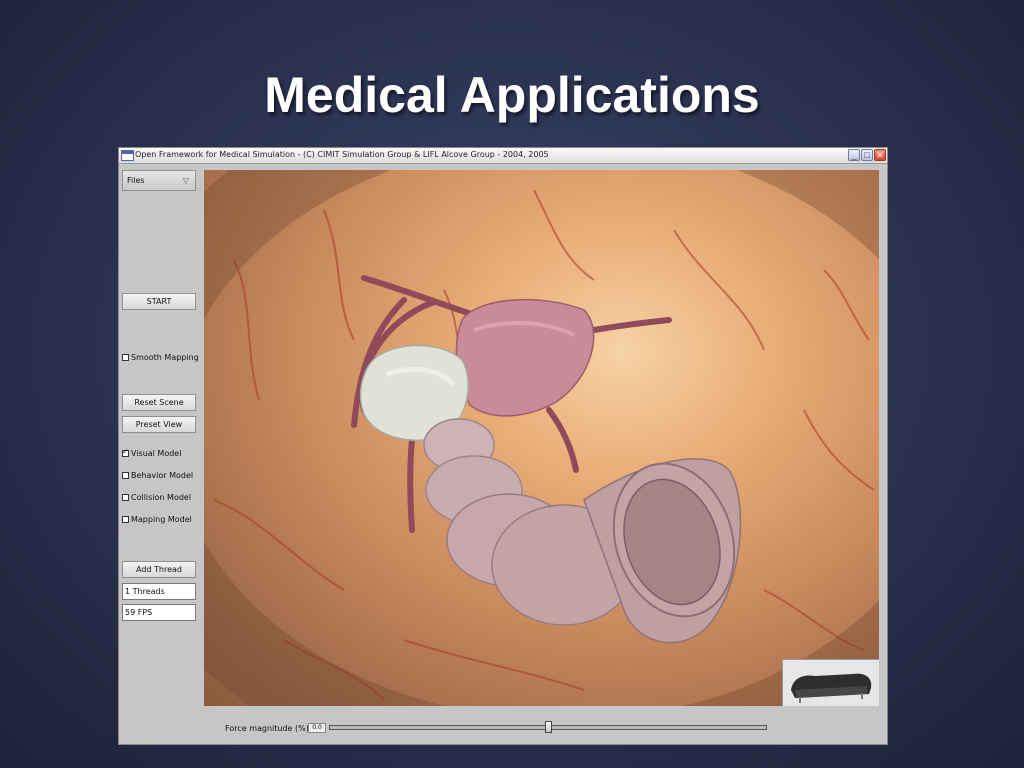 The height and width of the screenshot is (768, 1024). What do you see at coordinates (159, 424) in the screenshot?
I see `preset-view-button: Preset View` at bounding box center [159, 424].